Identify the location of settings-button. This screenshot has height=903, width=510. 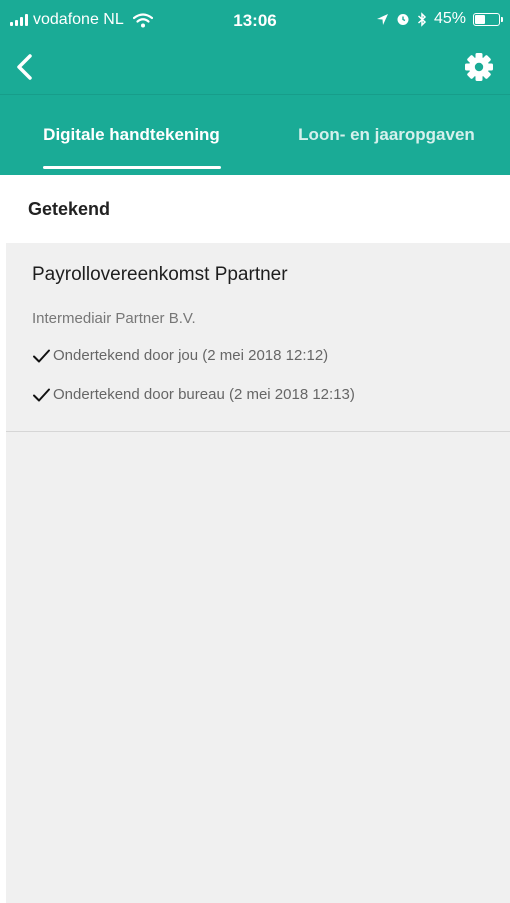
(479, 67).